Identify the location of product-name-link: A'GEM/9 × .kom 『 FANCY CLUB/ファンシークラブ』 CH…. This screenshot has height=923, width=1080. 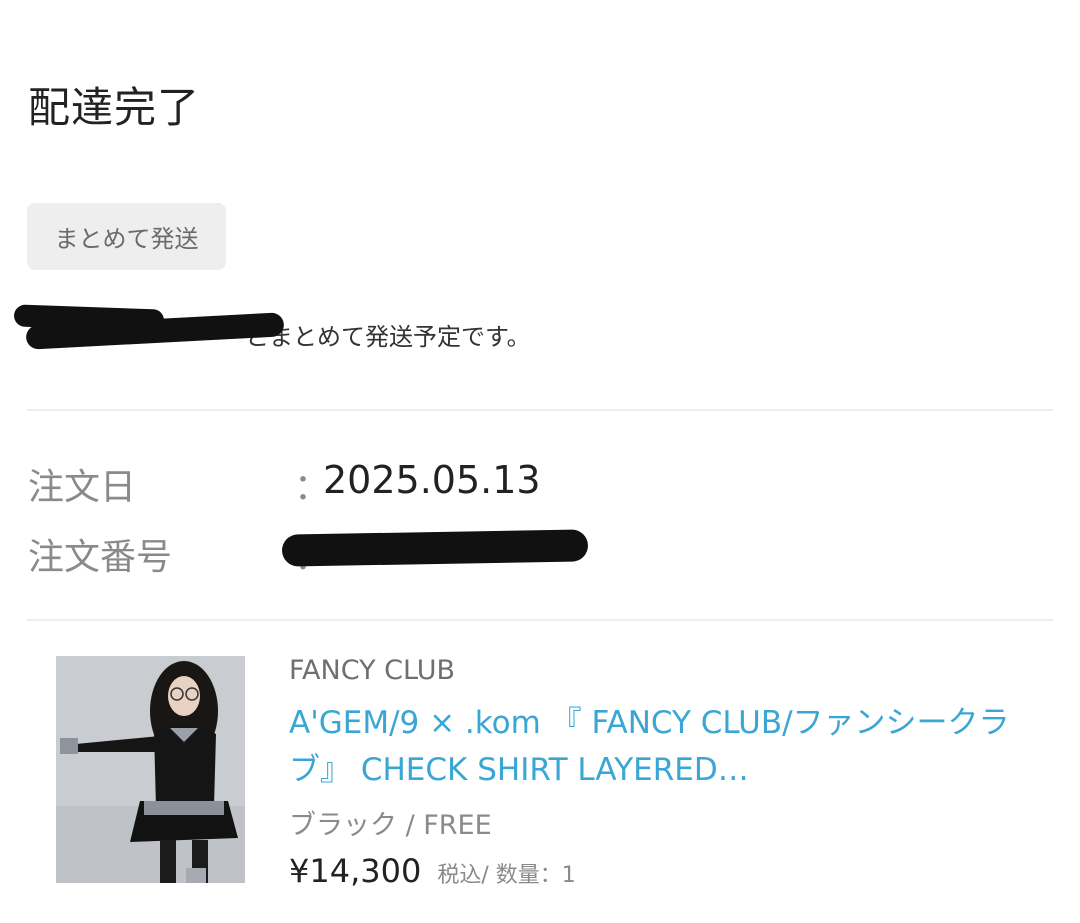
(659, 747).